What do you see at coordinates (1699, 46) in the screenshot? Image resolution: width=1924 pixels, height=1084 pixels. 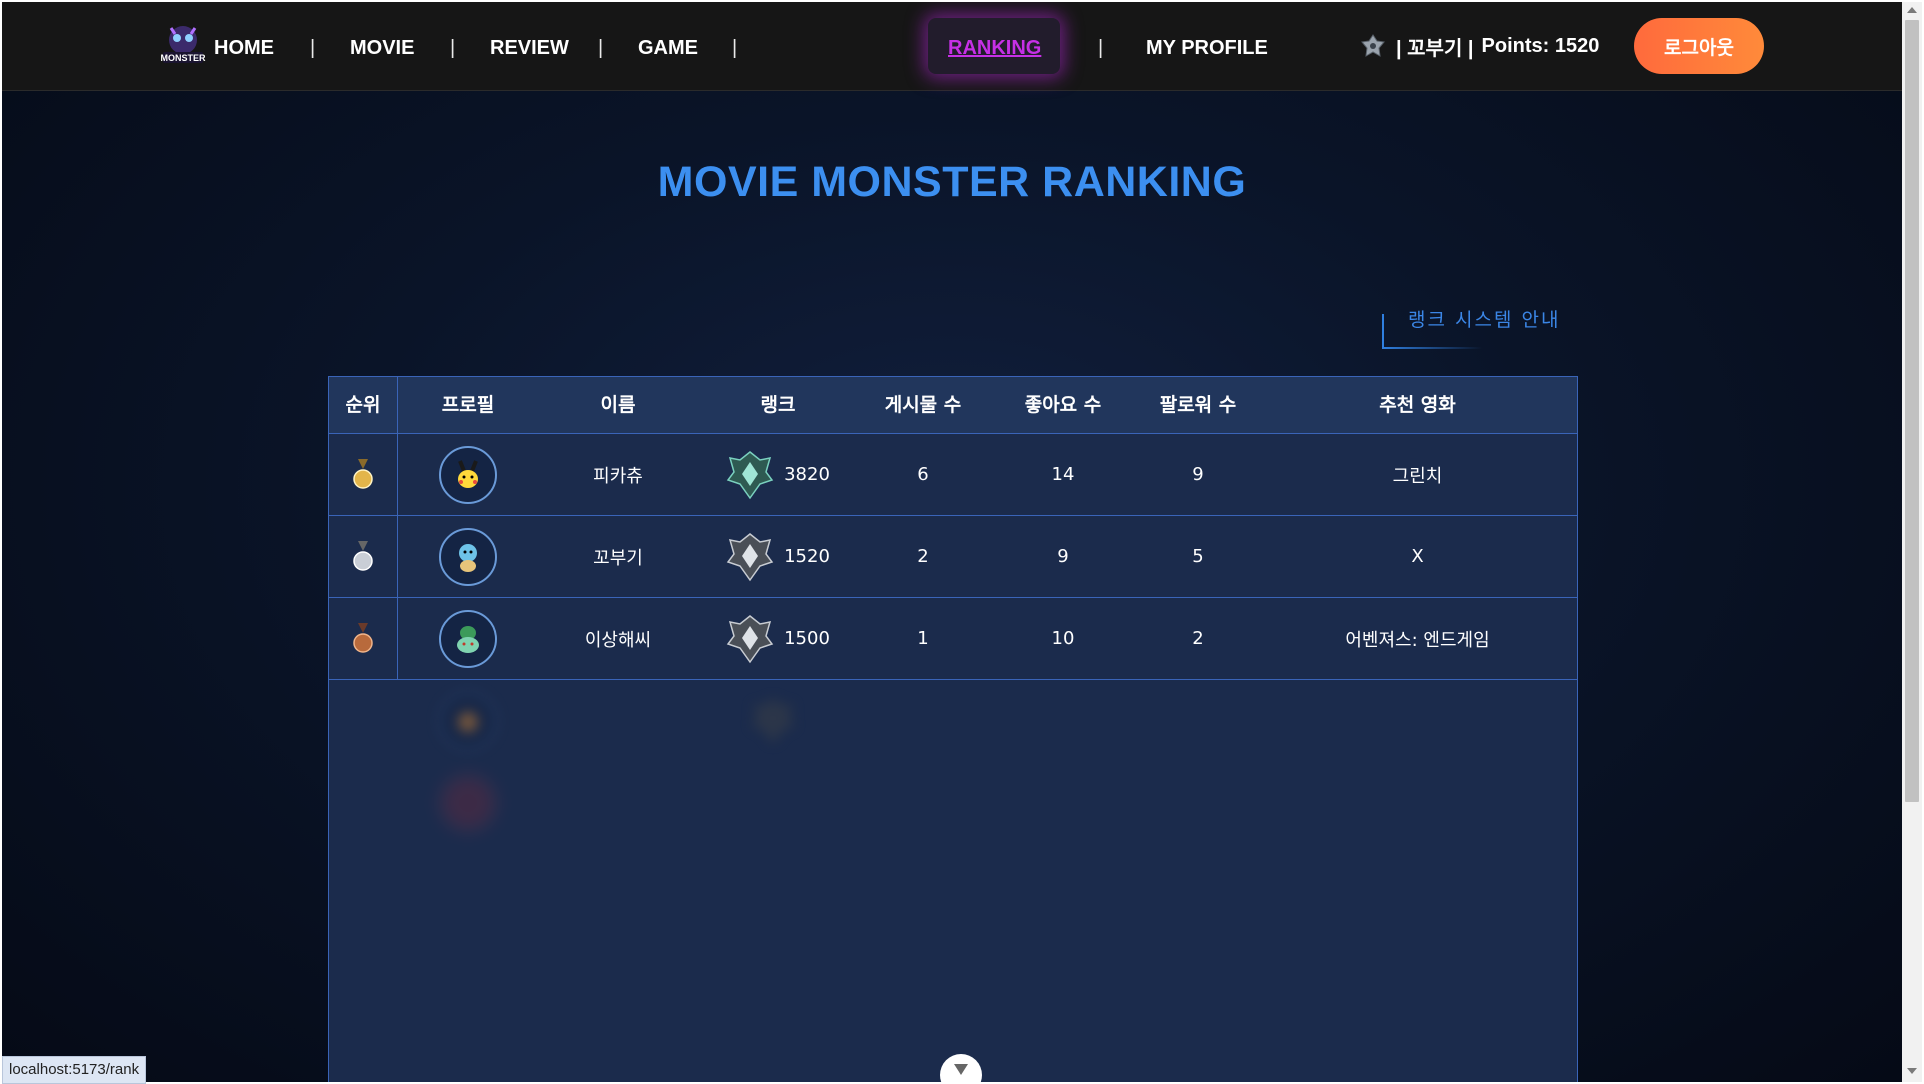 I see `logout-button: 로그아웃` at bounding box center [1699, 46].